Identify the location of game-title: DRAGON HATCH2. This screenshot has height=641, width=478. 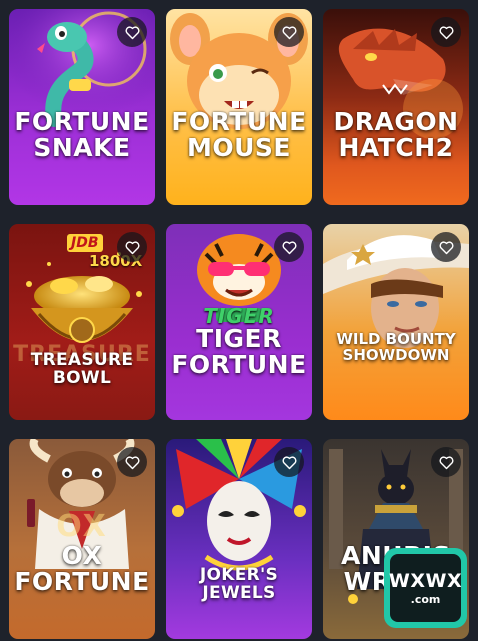
(396, 135).